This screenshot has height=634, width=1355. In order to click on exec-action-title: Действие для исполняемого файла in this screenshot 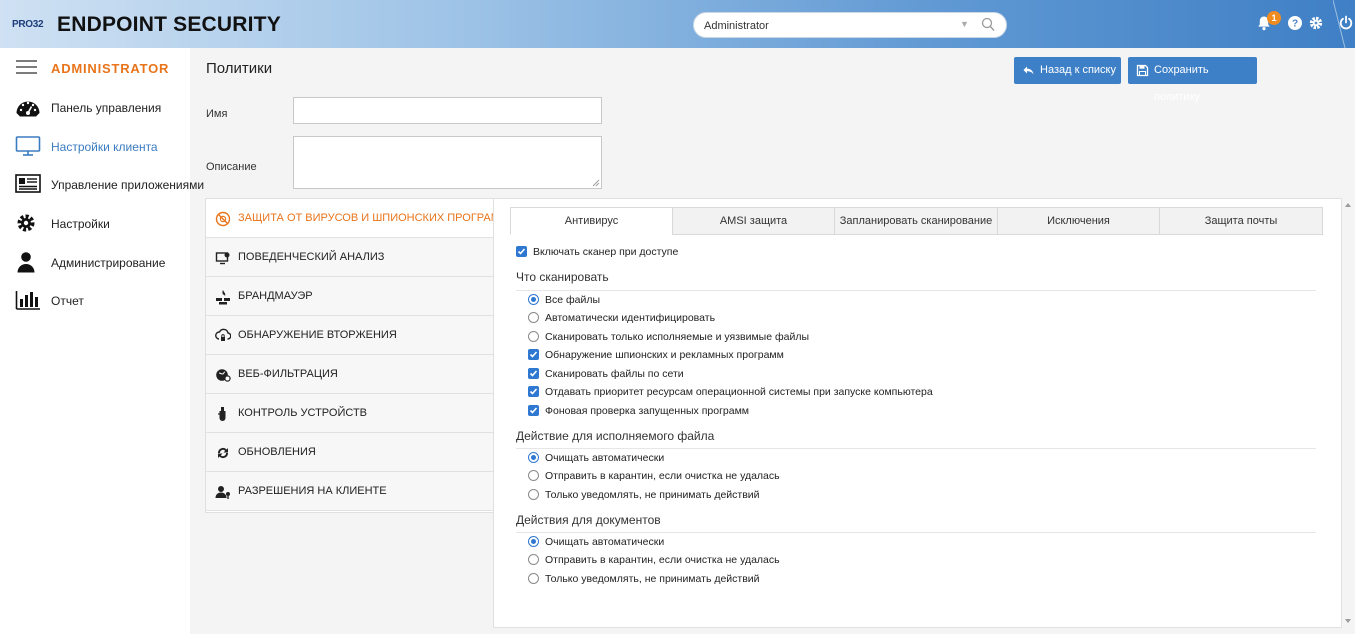, I will do `click(615, 436)`.